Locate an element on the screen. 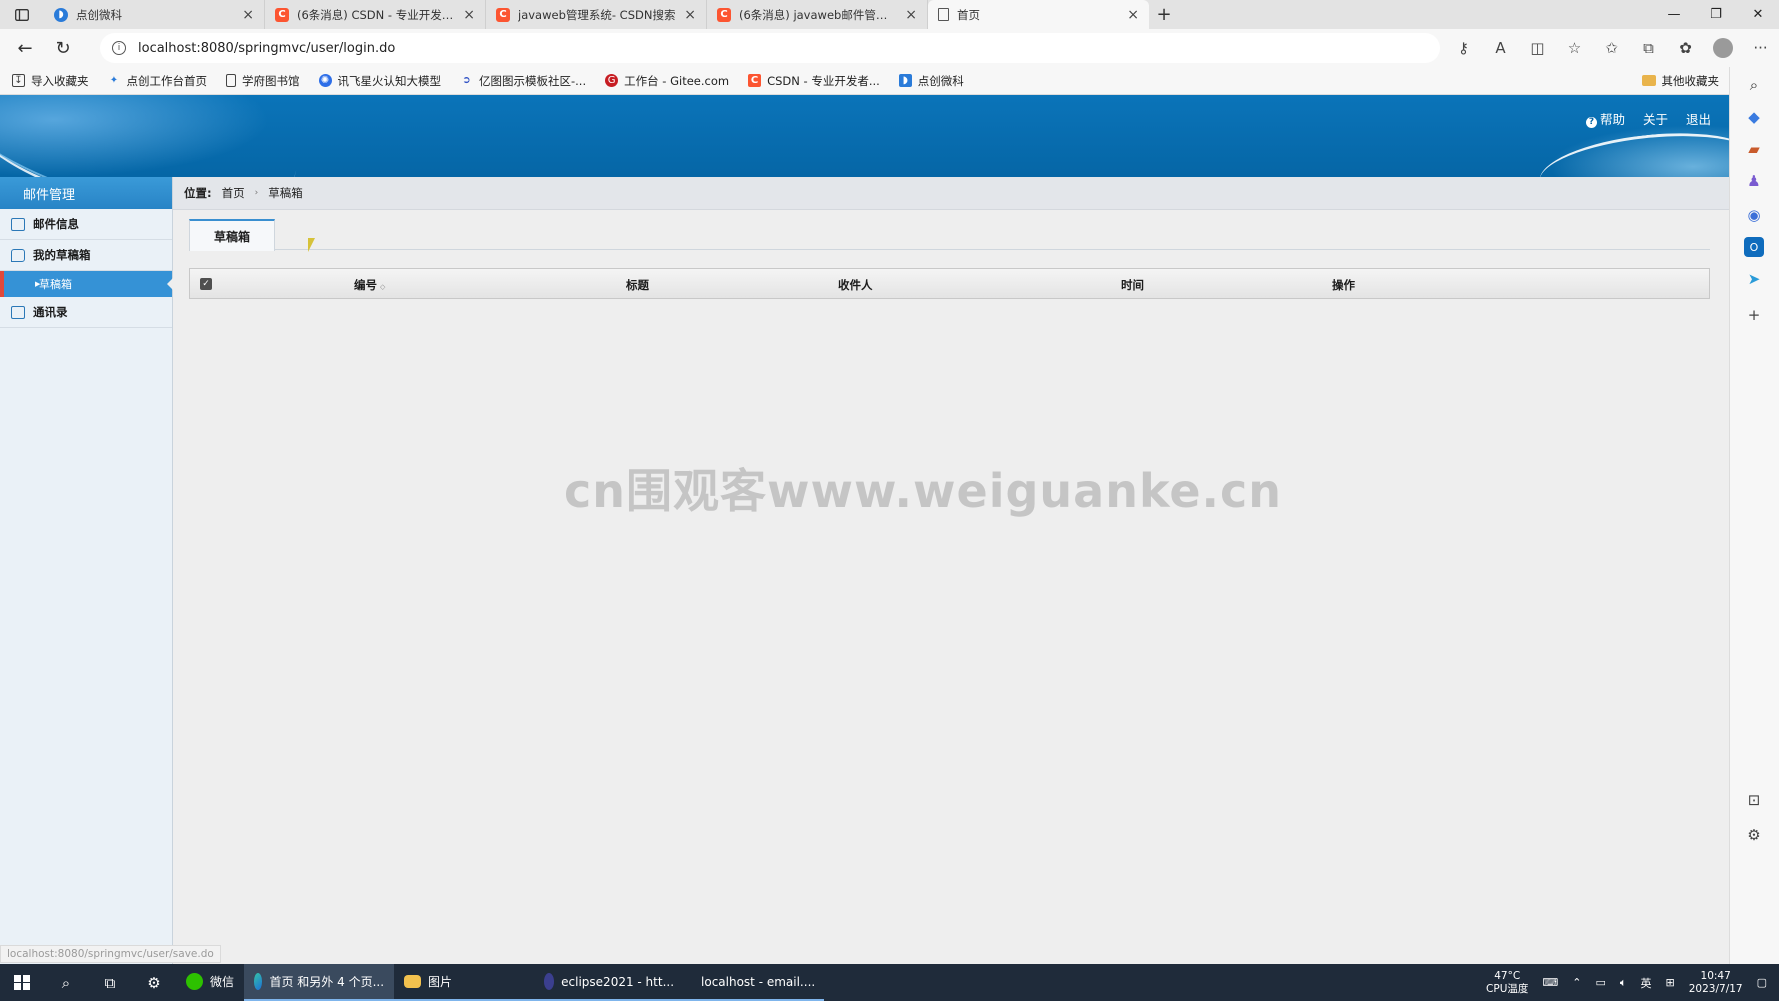 The image size is (1779, 1001). edge-sidebar: ⌕ ◆ ▰ ♟ ◉ O ➤ + ⊡ ⚙ is located at coordinates (1754, 515).